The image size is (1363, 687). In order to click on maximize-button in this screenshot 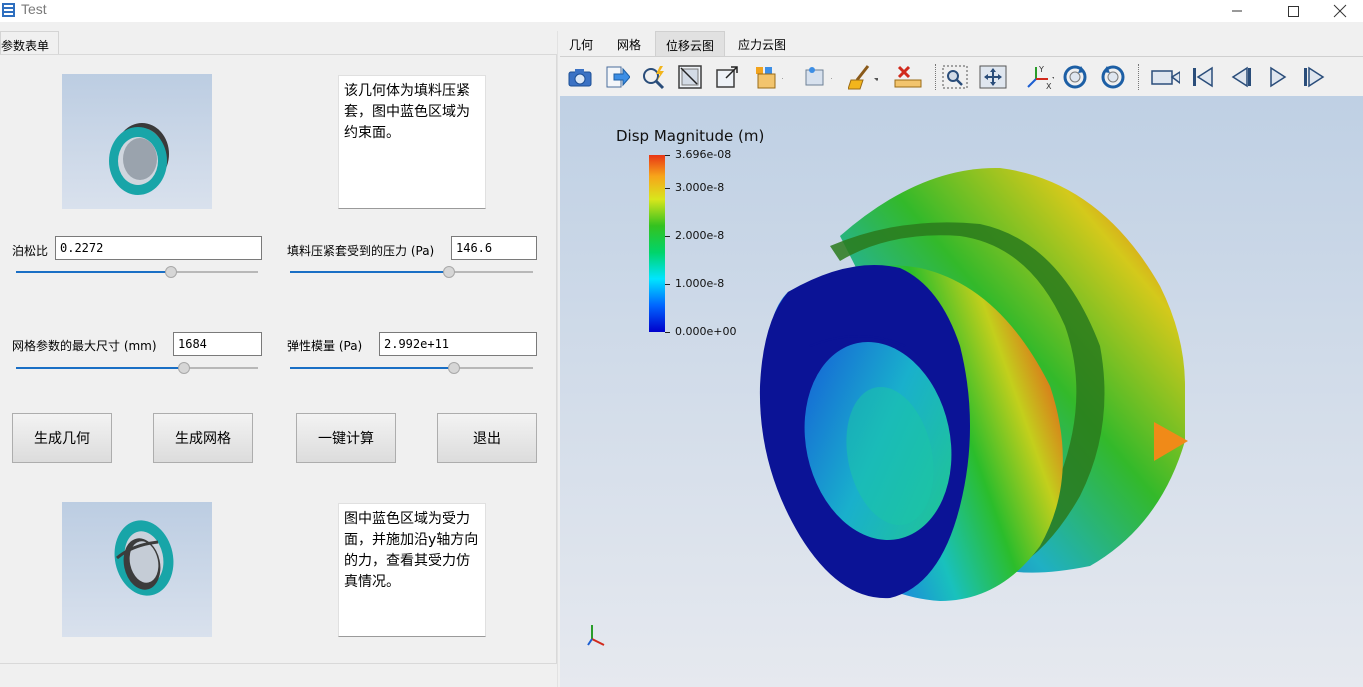, I will do `click(1293, 11)`.